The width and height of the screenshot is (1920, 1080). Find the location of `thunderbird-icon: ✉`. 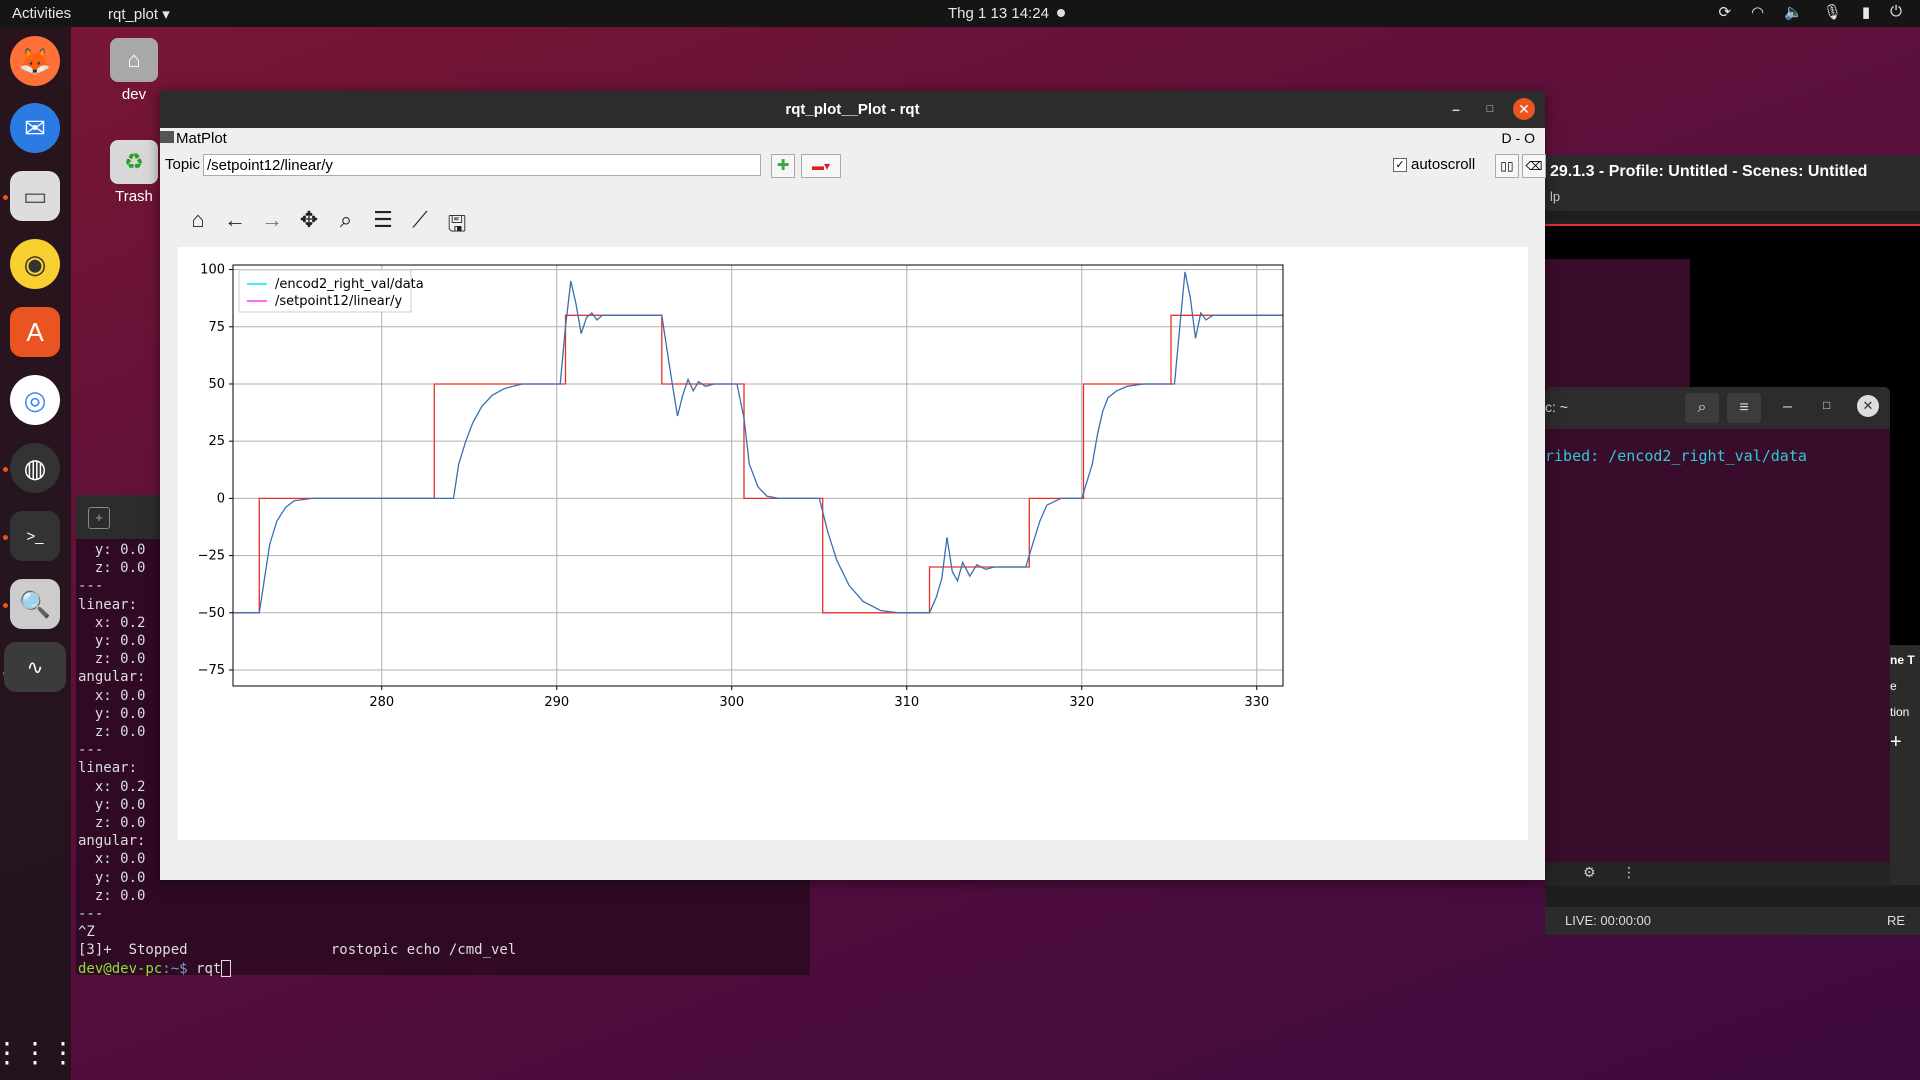

thunderbird-icon: ✉ is located at coordinates (35, 128).